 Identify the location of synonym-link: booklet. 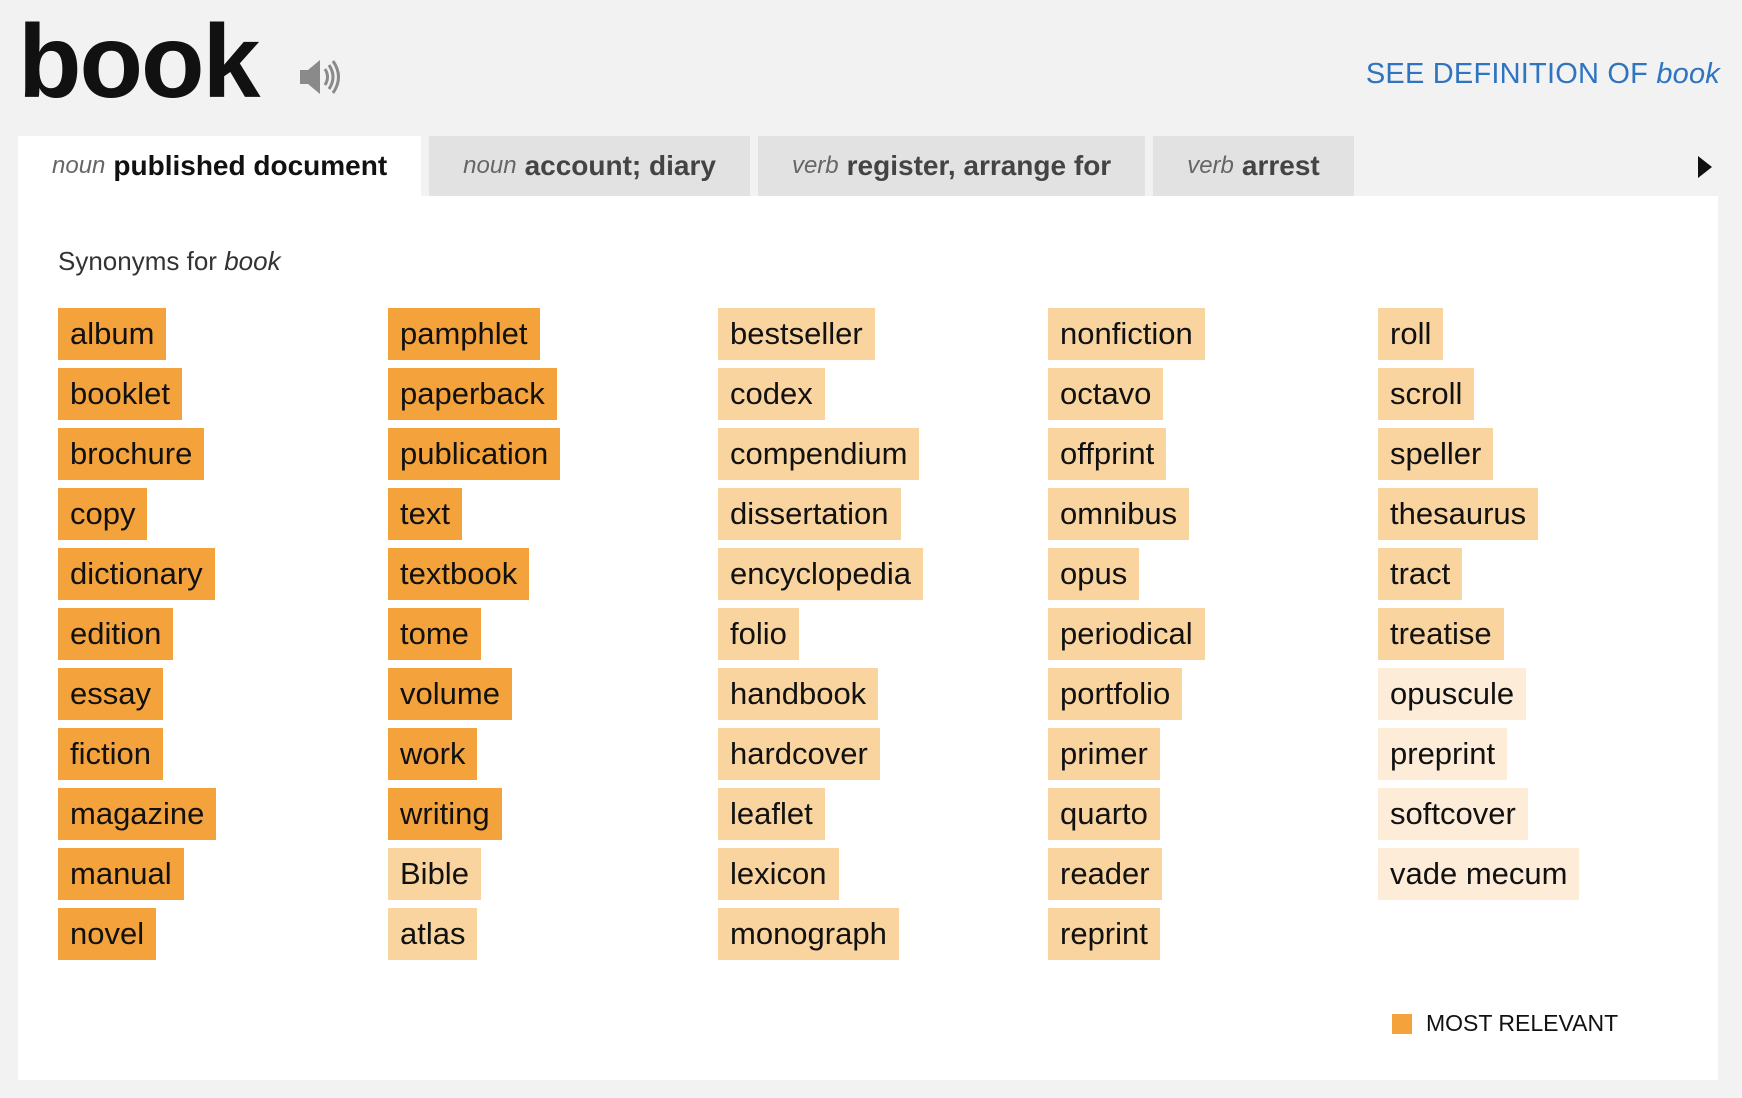
(120, 394).